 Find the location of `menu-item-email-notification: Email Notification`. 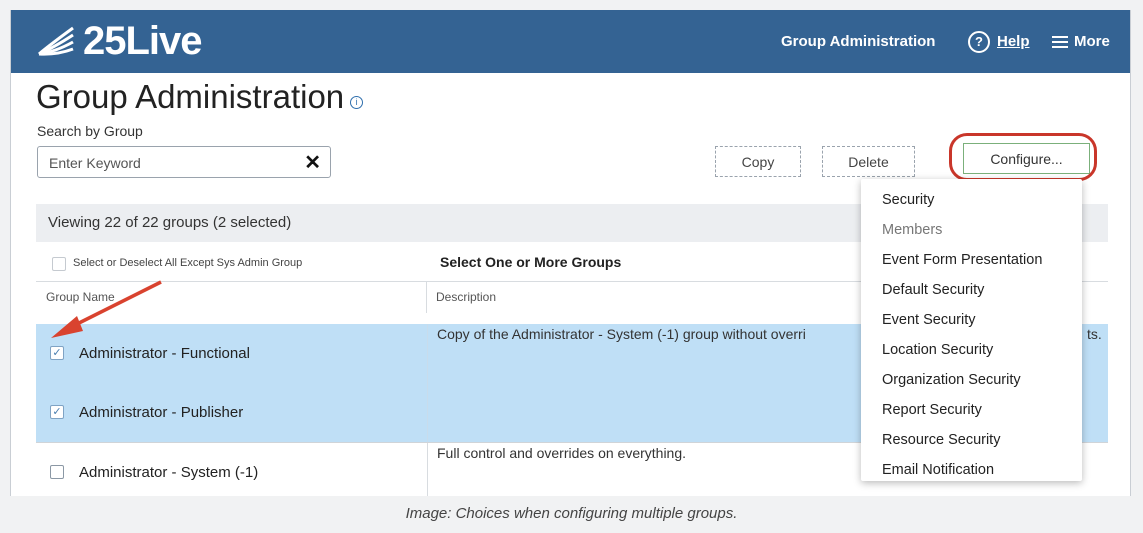

menu-item-email-notification: Email Notification is located at coordinates (938, 470).